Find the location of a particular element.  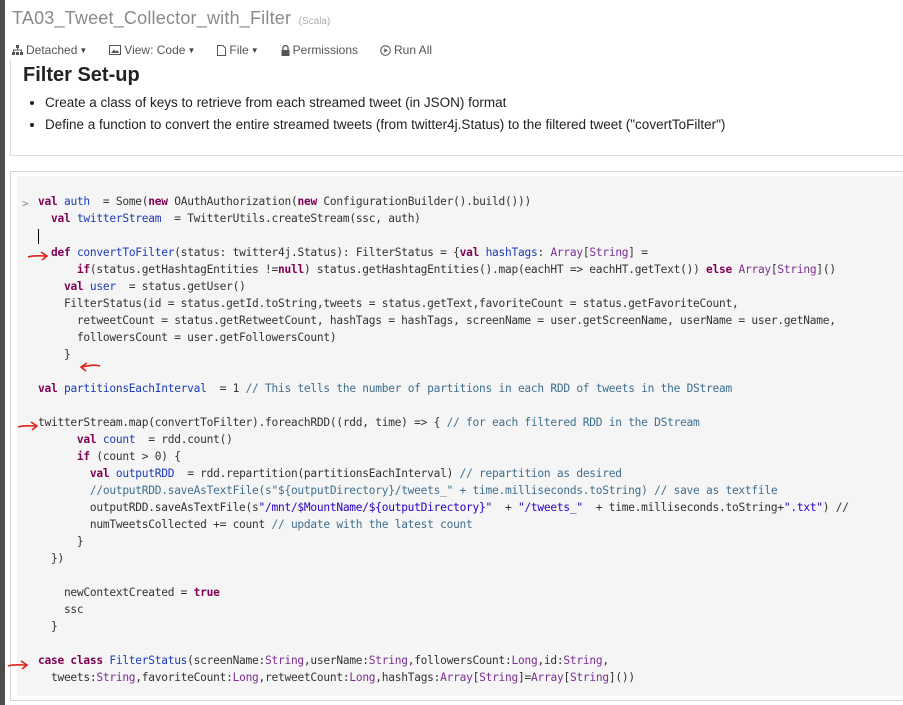

code-token: "/mnt/$MountName/${outputDirectory}" is located at coordinates (375, 507).